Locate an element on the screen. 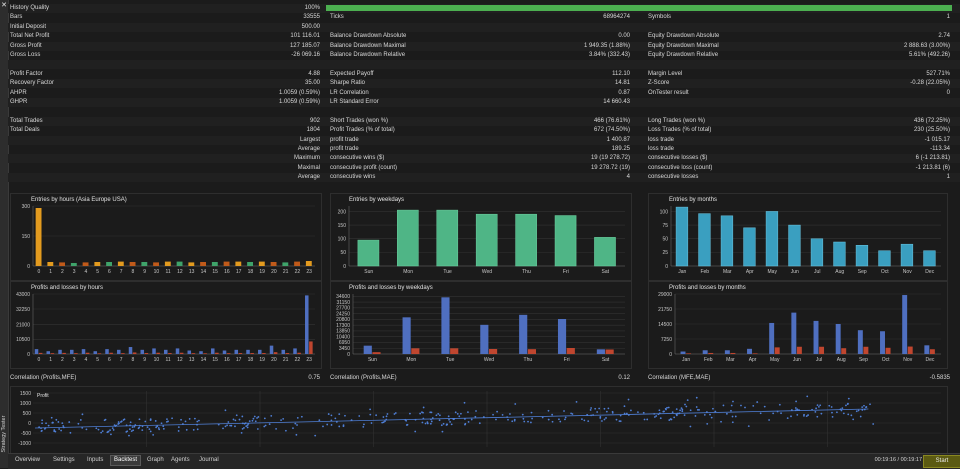 This screenshot has height=469, width=960. x-tick-label: 11 is located at coordinates (168, 360).